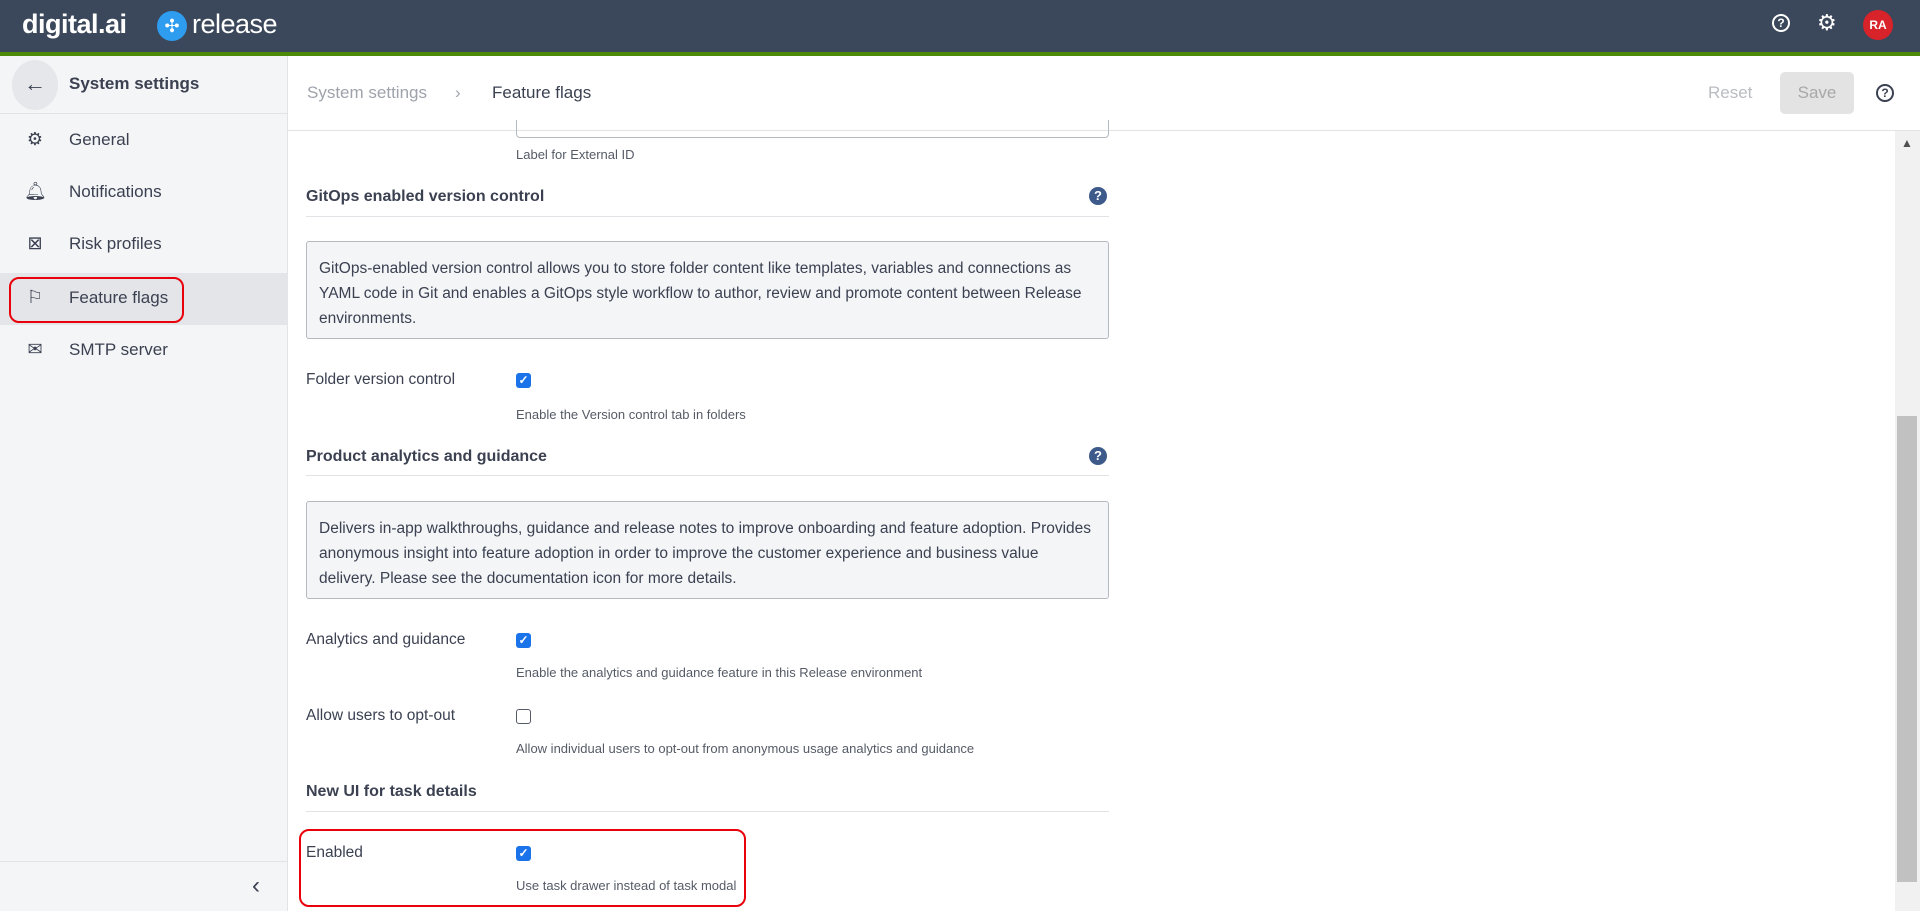 This screenshot has height=911, width=1920. Describe the element at coordinates (381, 379) in the screenshot. I see `field-label: Folder version control` at that location.